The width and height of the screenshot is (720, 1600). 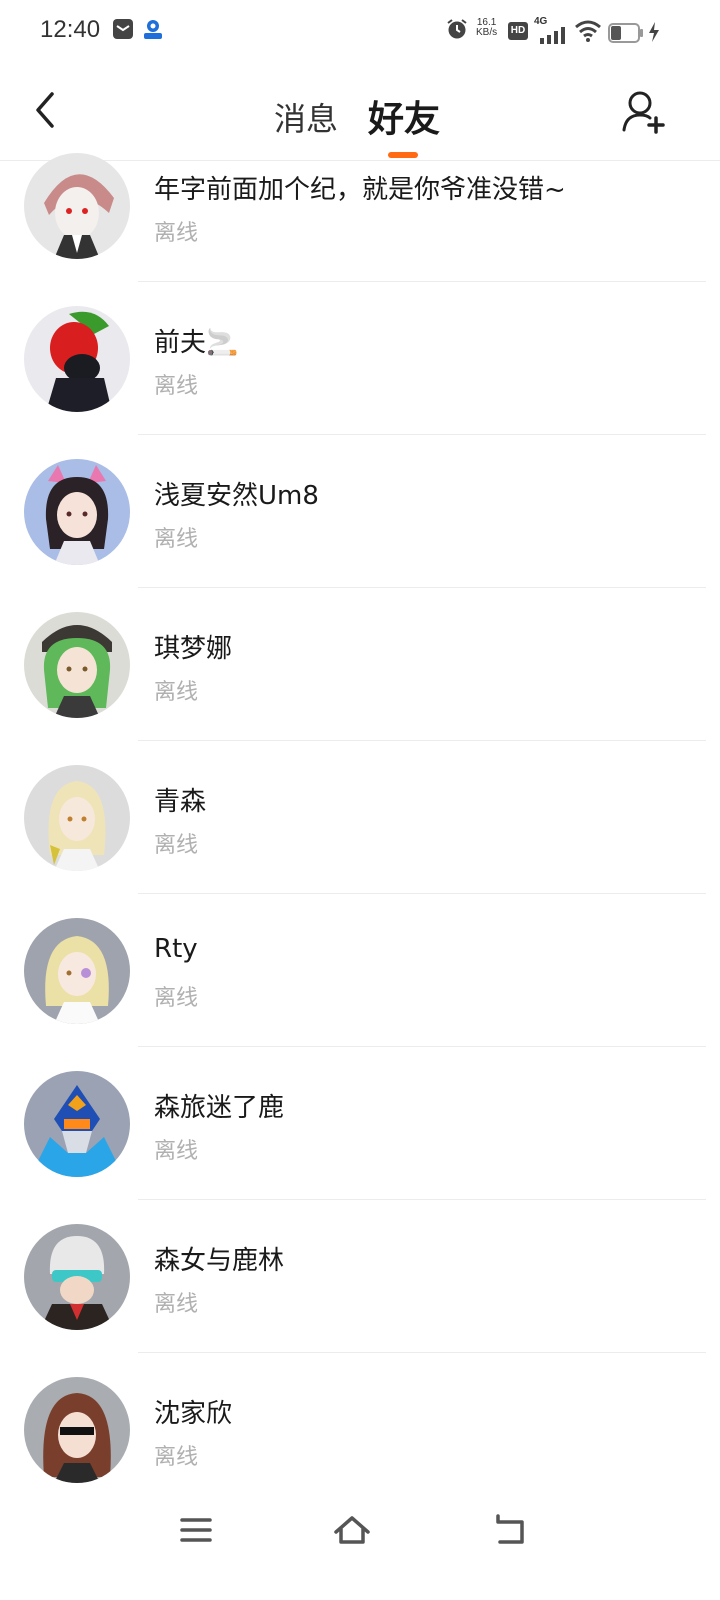 I want to click on friend-item: Rty 离线, so click(x=360, y=970).